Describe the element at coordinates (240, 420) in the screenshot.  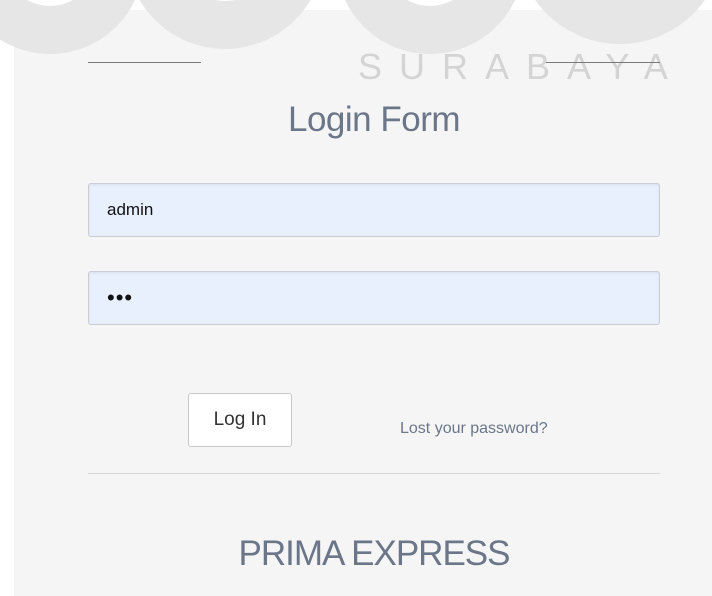
I see `login-button: Log In` at that location.